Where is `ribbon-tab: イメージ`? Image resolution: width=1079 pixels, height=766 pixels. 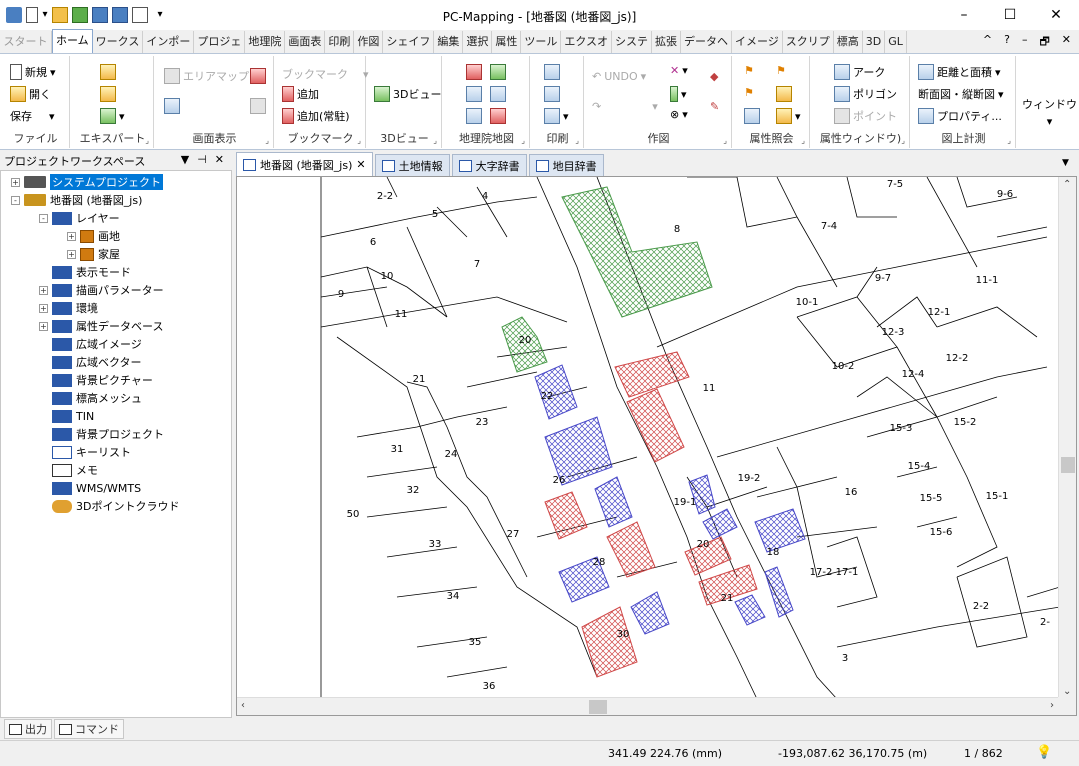 ribbon-tab: イメージ is located at coordinates (757, 42).